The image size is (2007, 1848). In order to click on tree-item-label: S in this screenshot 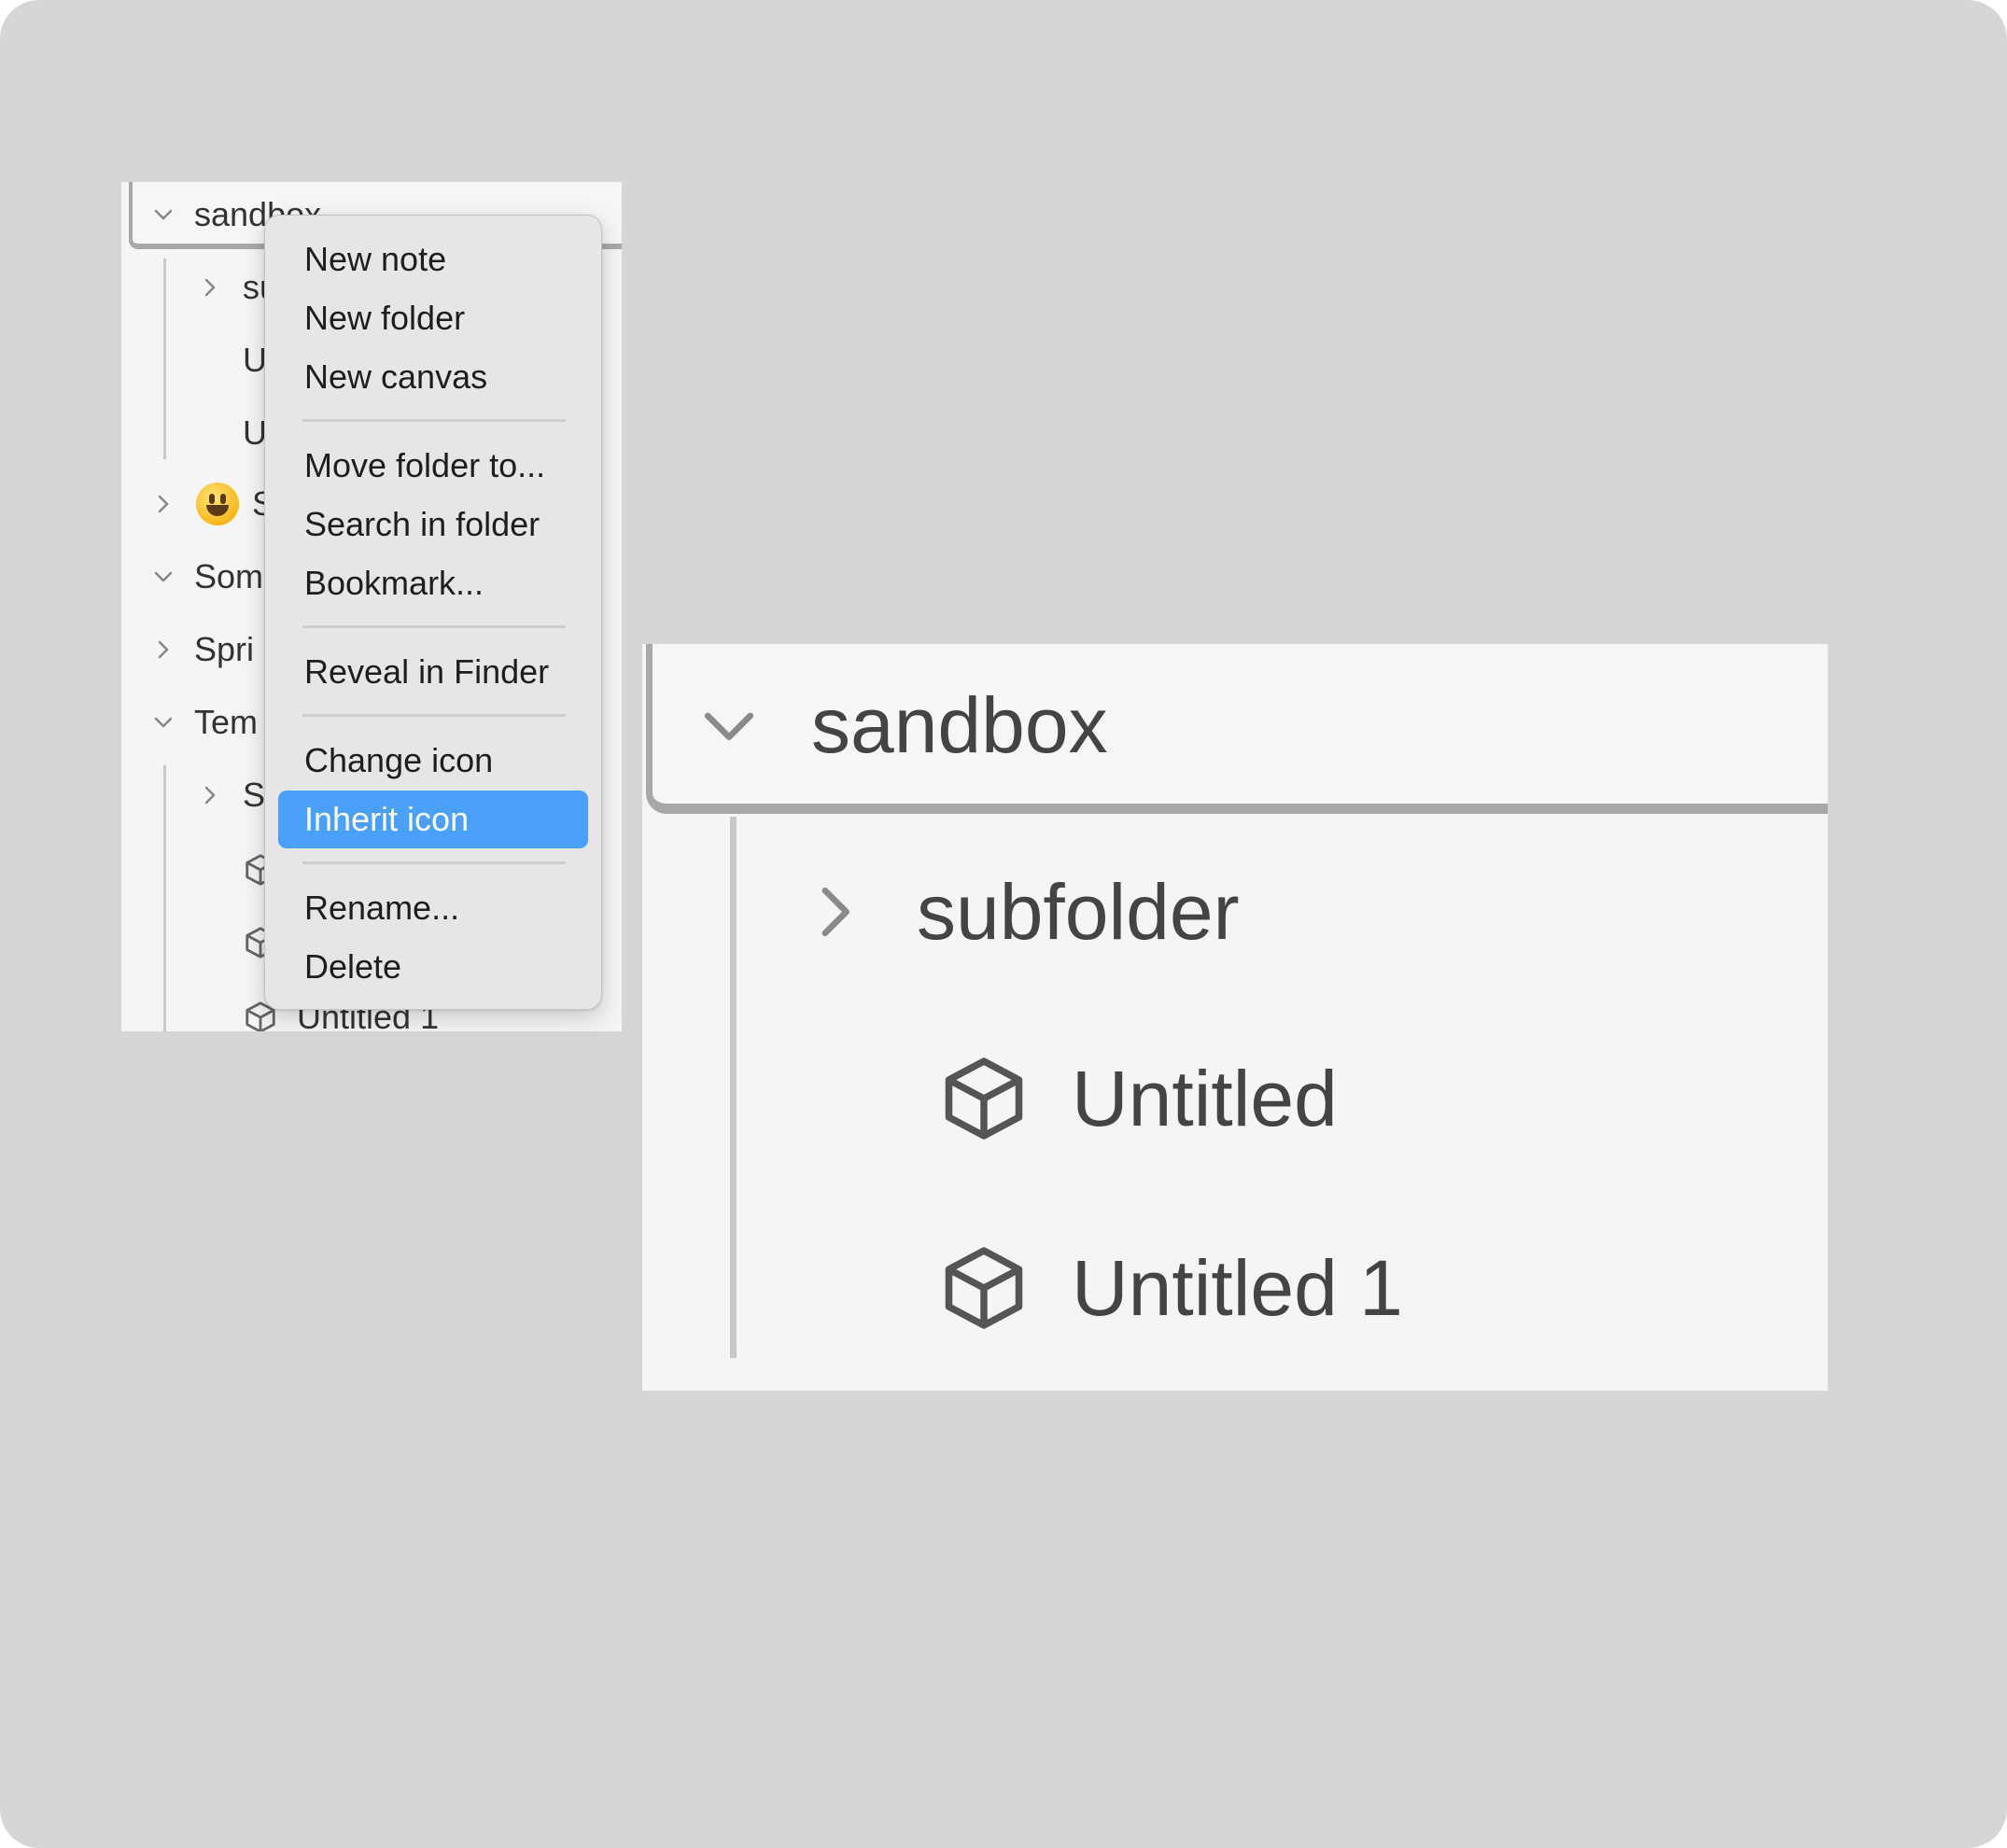, I will do `click(254, 795)`.